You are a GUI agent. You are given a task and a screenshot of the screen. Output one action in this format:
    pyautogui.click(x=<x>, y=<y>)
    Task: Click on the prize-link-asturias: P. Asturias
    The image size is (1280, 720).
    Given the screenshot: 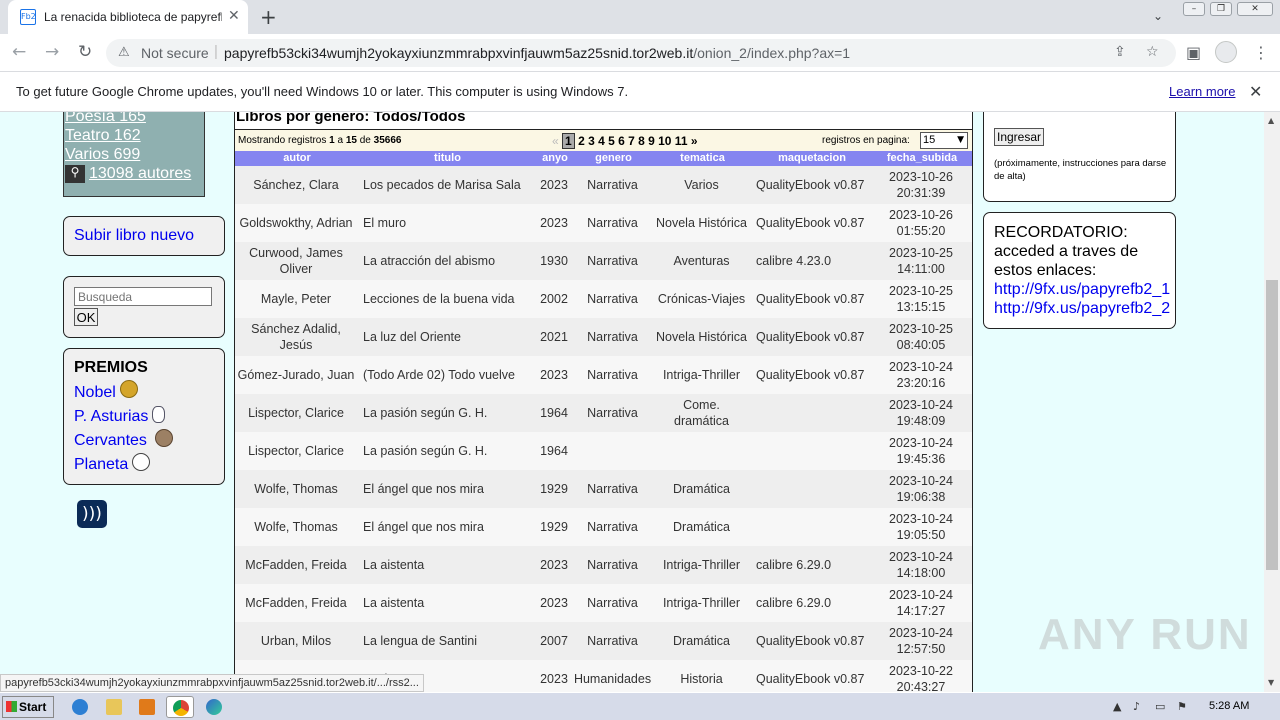 What is the action you would take?
    pyautogui.click(x=111, y=417)
    